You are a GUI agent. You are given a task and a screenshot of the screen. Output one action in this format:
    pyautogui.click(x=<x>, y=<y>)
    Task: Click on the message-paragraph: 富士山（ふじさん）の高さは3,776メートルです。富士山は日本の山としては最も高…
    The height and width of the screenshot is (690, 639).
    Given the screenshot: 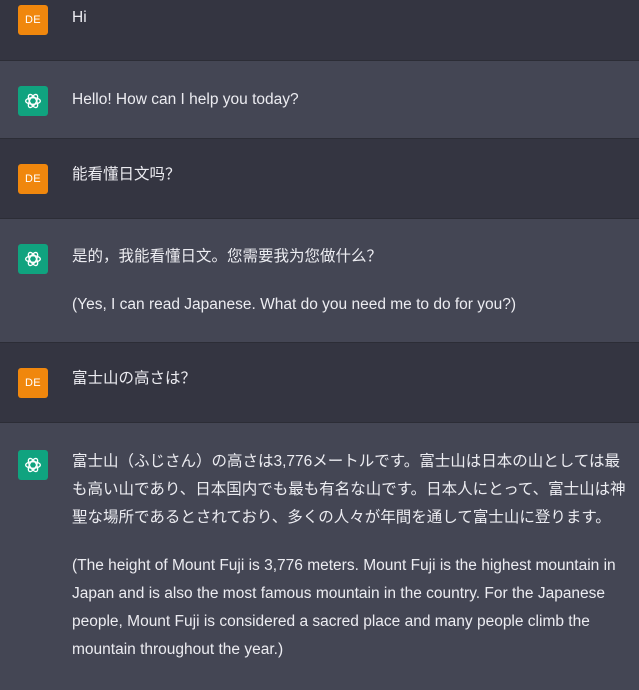 What is the action you would take?
    pyautogui.click(x=349, y=489)
    